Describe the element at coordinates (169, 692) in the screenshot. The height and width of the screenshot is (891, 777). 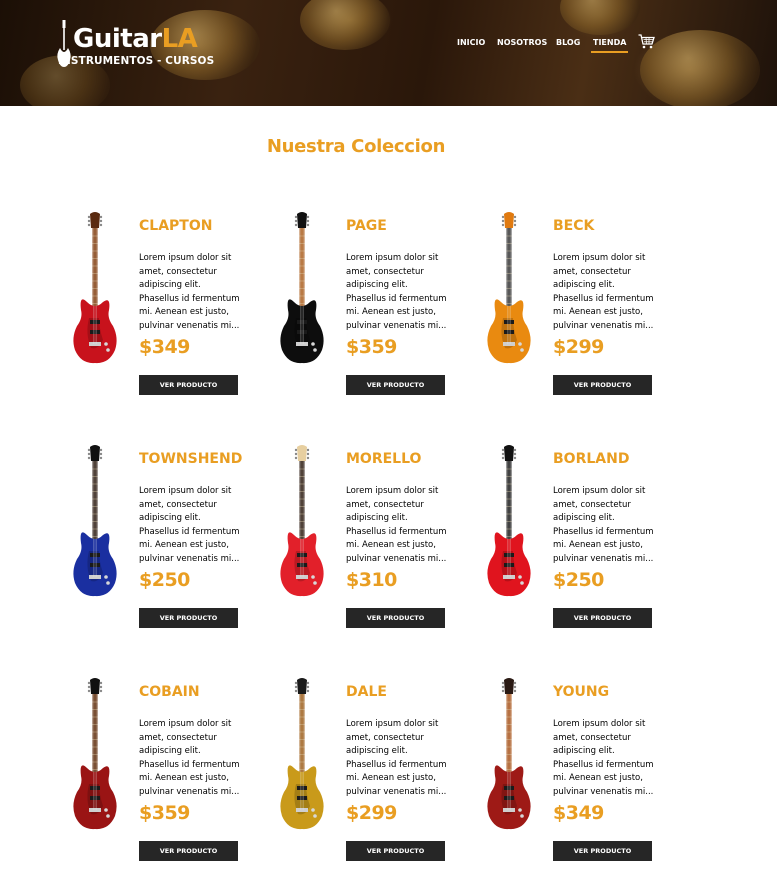
I see `product-name: COBAIN` at that location.